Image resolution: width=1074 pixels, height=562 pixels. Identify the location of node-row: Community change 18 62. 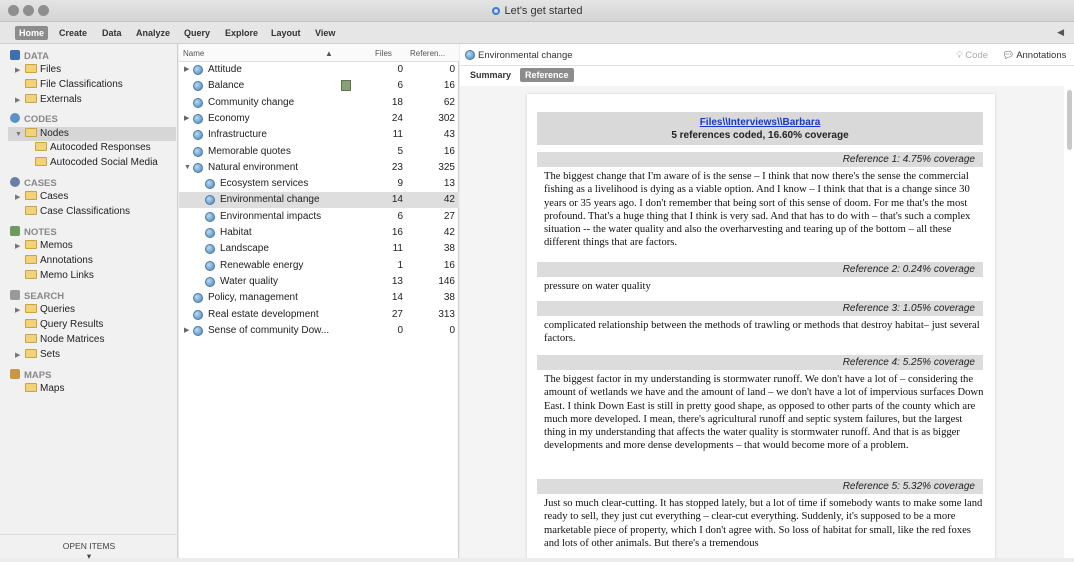
(319, 103).